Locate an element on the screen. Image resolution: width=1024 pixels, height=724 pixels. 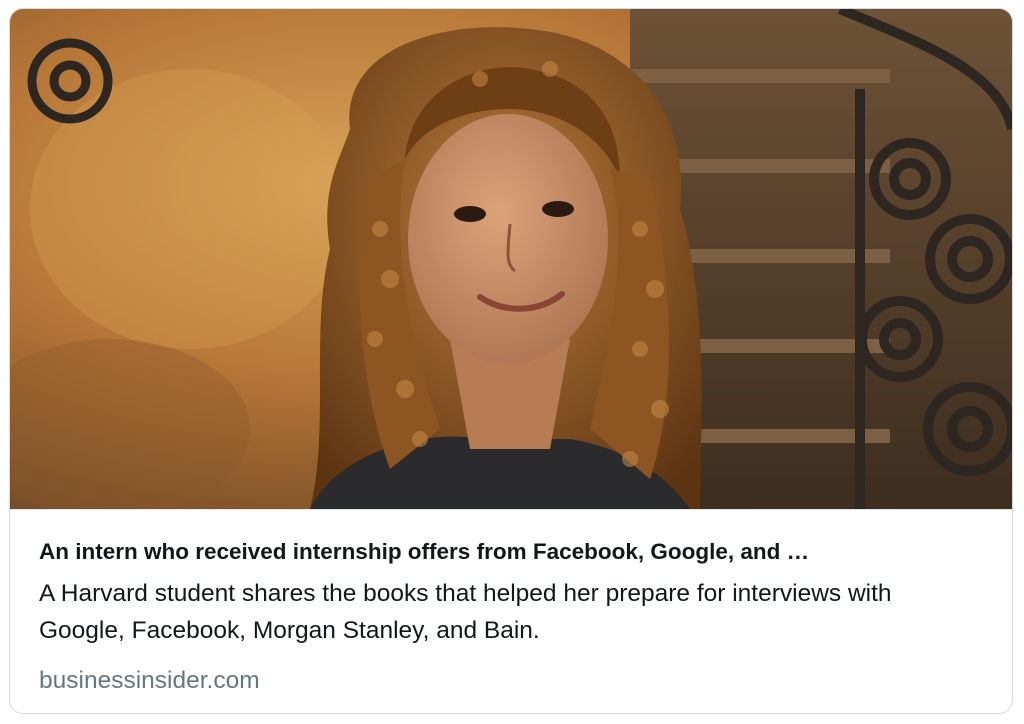
source-domain: businessinsider.com is located at coordinates (515, 681).